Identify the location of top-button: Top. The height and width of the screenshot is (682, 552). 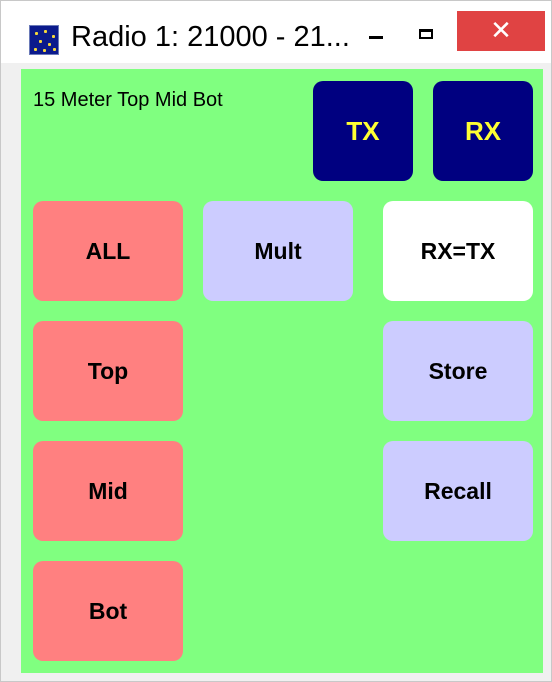
(108, 371).